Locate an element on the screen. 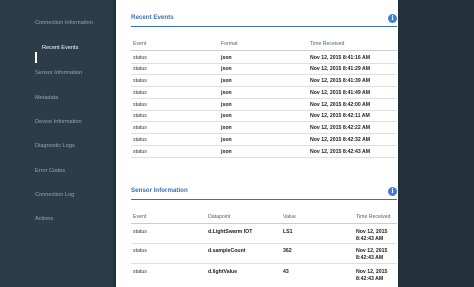 This screenshot has height=287, width=474. value-cell: 43 is located at coordinates (286, 272).